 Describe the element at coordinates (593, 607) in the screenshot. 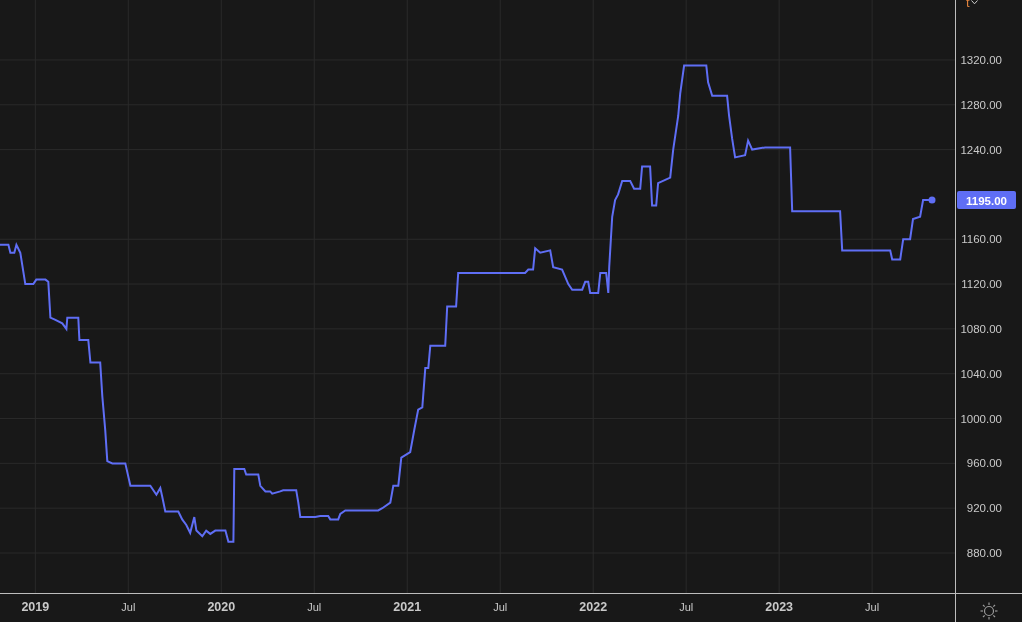

I see `axis-label: 2022` at that location.